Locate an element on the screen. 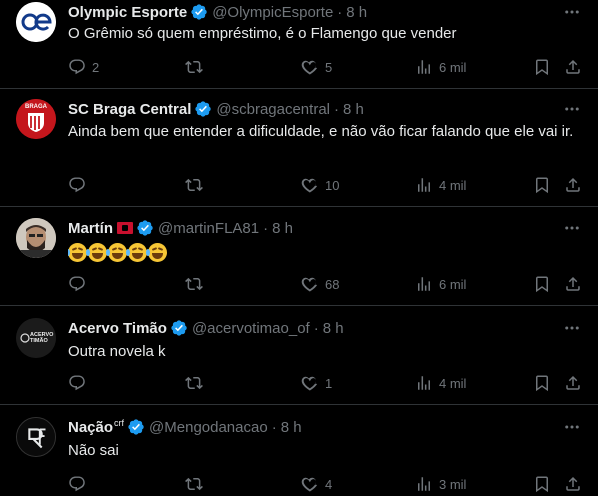  tweet-actions: 68 6 mil is located at coordinates (328, 284).